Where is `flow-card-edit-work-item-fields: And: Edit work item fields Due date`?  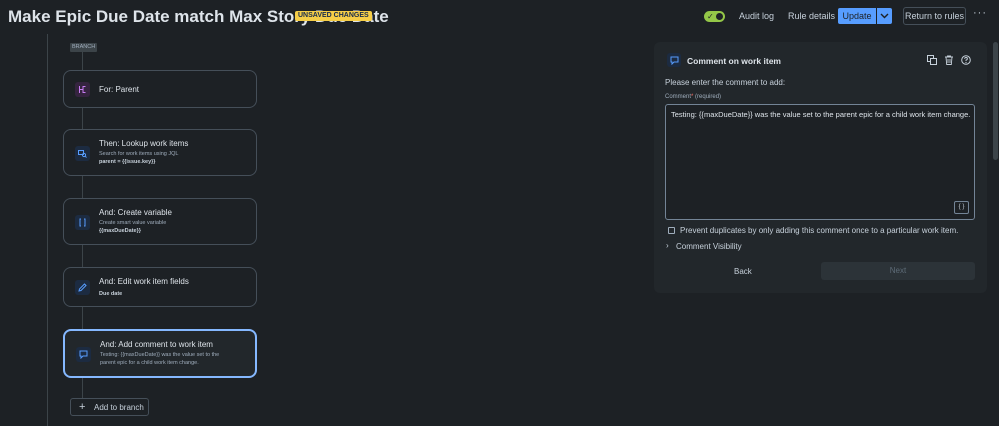
flow-card-edit-work-item-fields: And: Edit work item fields Due date is located at coordinates (160, 287).